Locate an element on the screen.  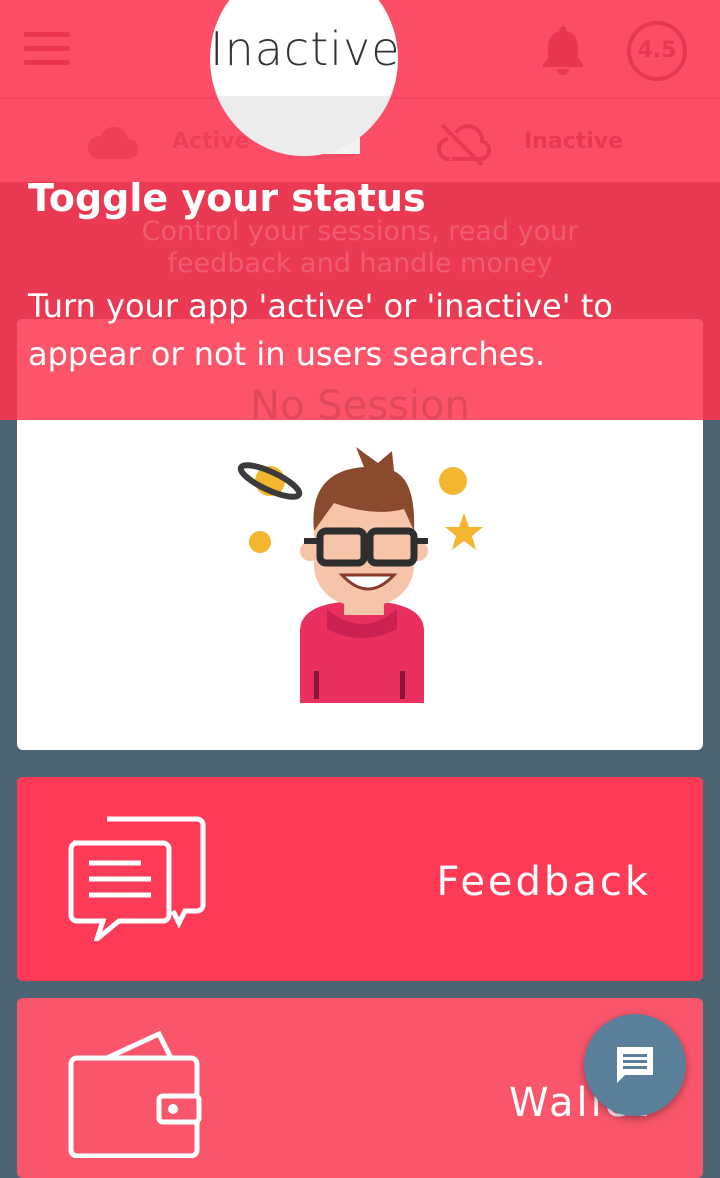
feedback-label: Feedback is located at coordinates (543, 882).